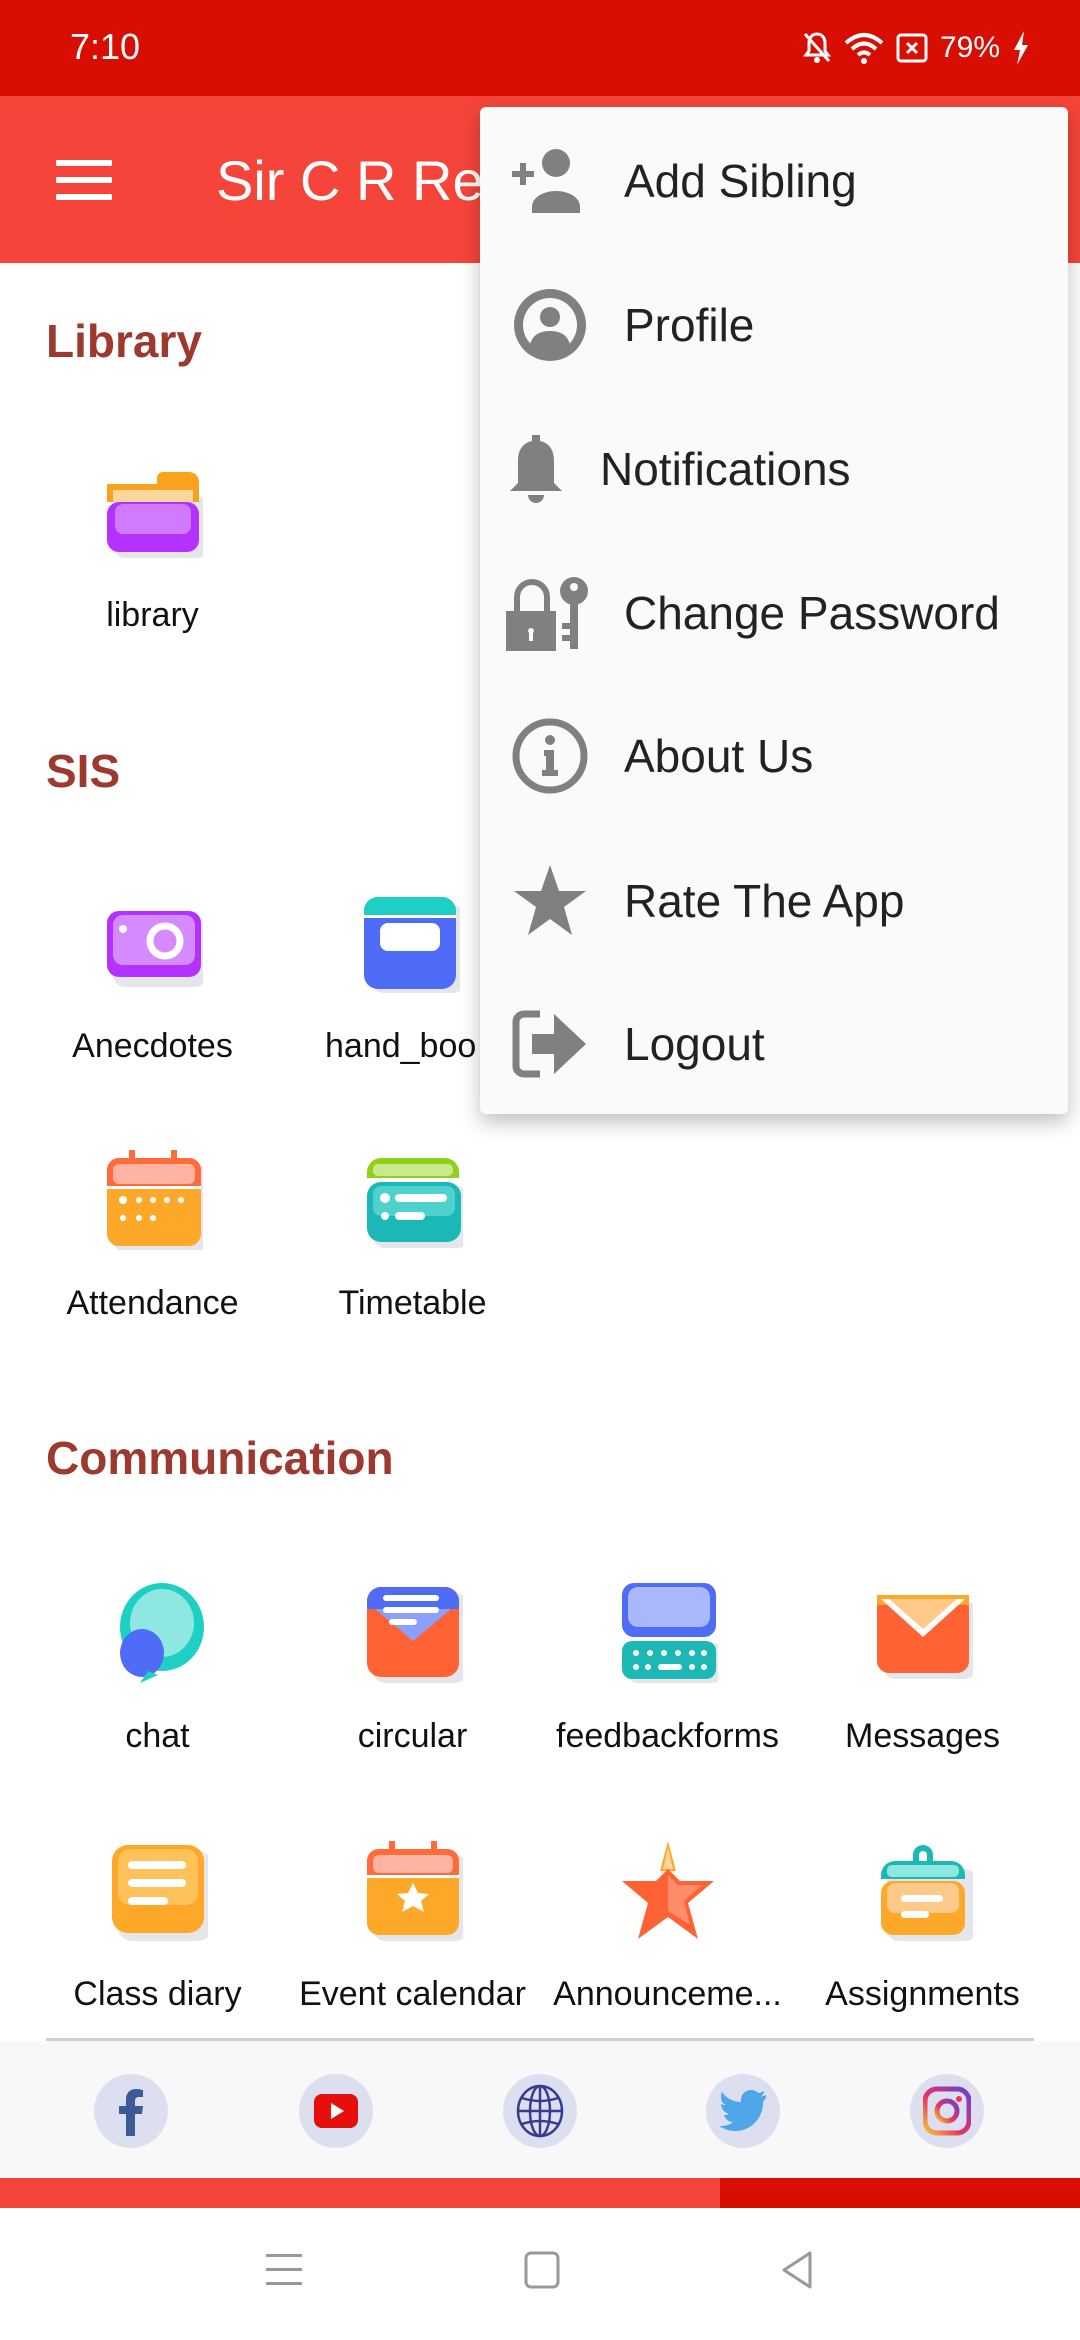 This screenshot has width=1080, height=2340. I want to click on section-title-library: Library, so click(124, 341).